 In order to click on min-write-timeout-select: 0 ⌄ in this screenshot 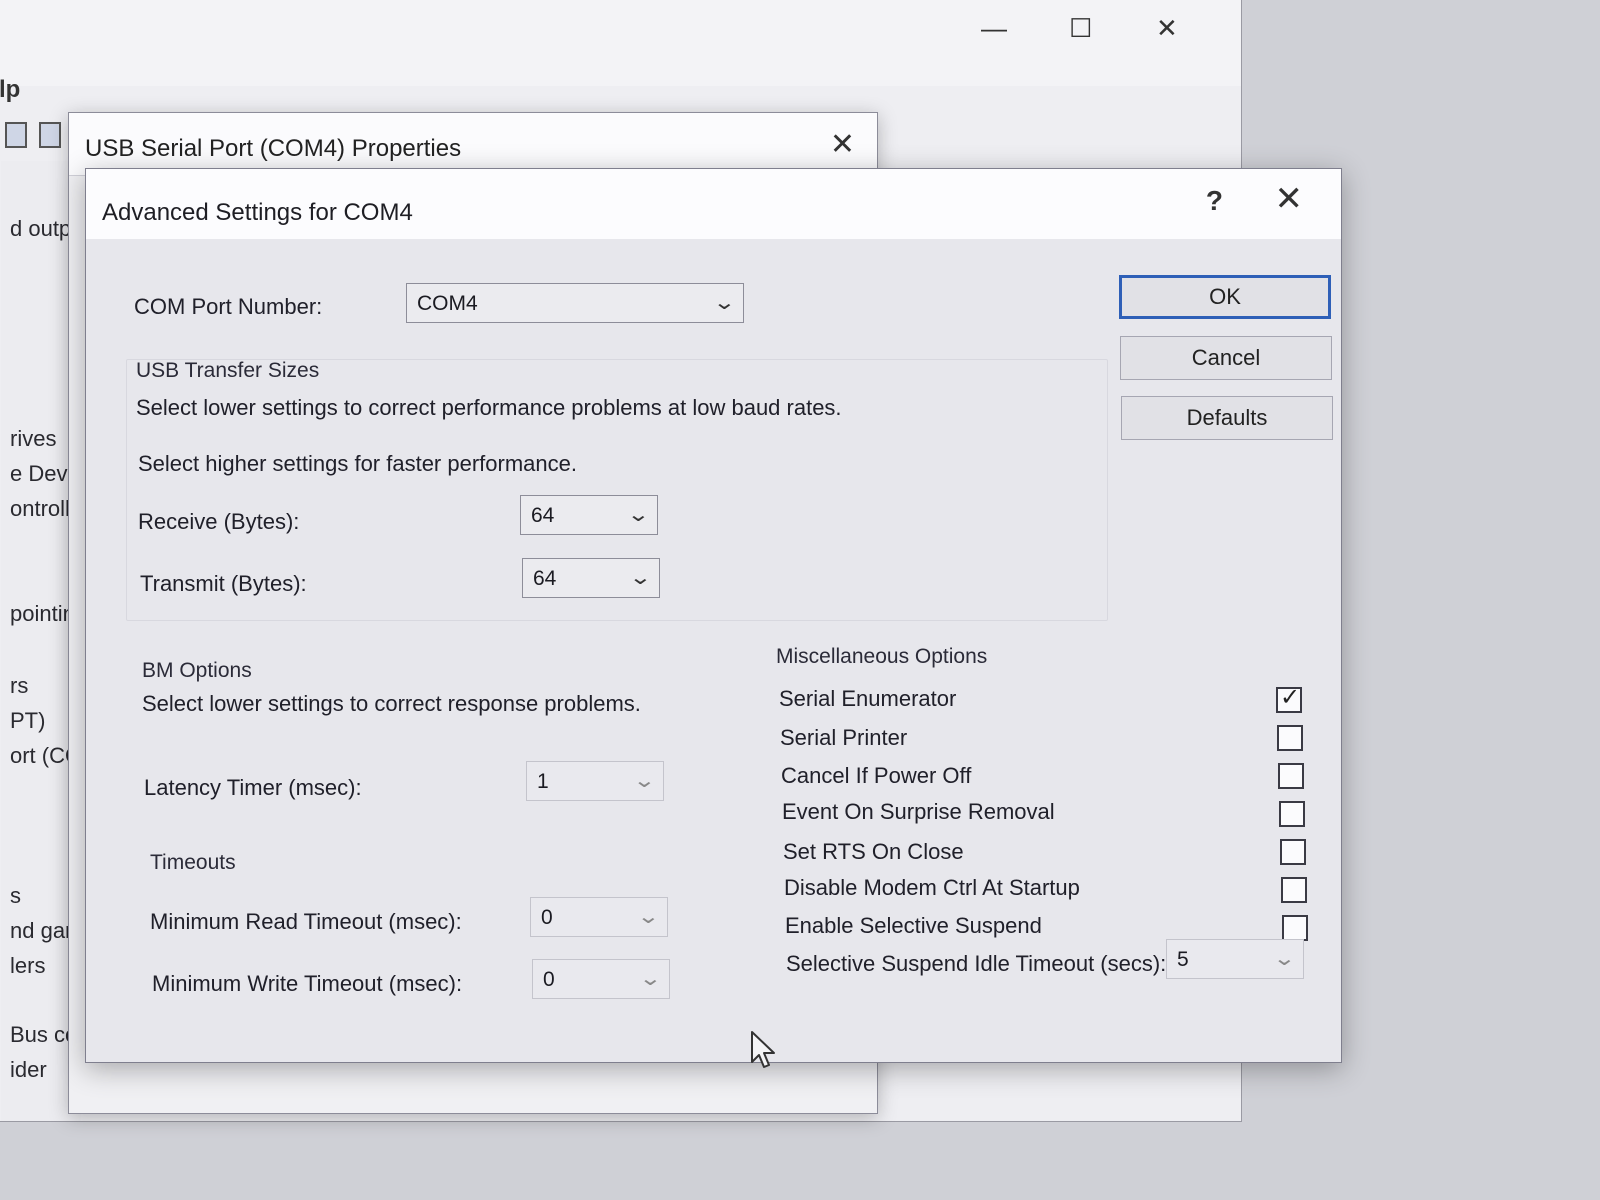, I will do `click(601, 979)`.